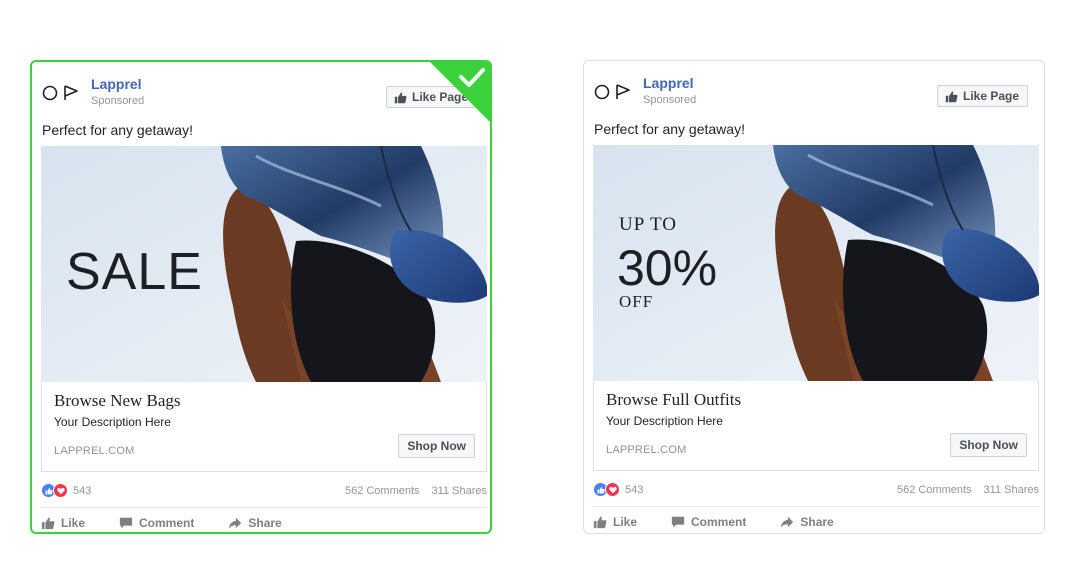  I want to click on creative-up-to: UP TO, so click(648, 224).